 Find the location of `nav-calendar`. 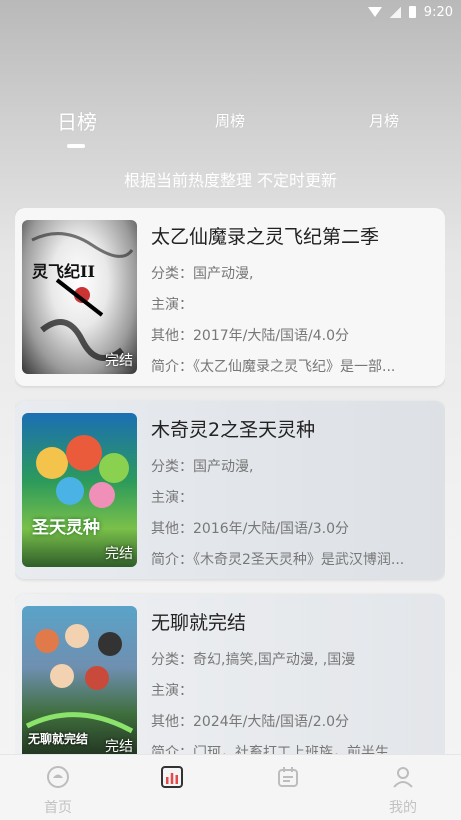

nav-calendar is located at coordinates (288, 790).